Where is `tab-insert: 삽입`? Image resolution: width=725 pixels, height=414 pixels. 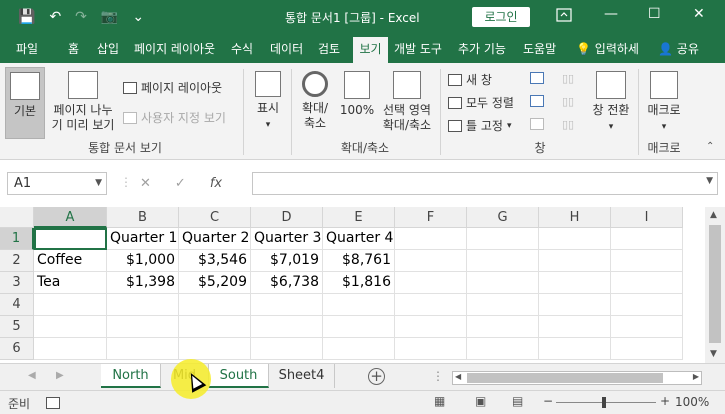 tab-insert: 삽입 is located at coordinates (108, 49).